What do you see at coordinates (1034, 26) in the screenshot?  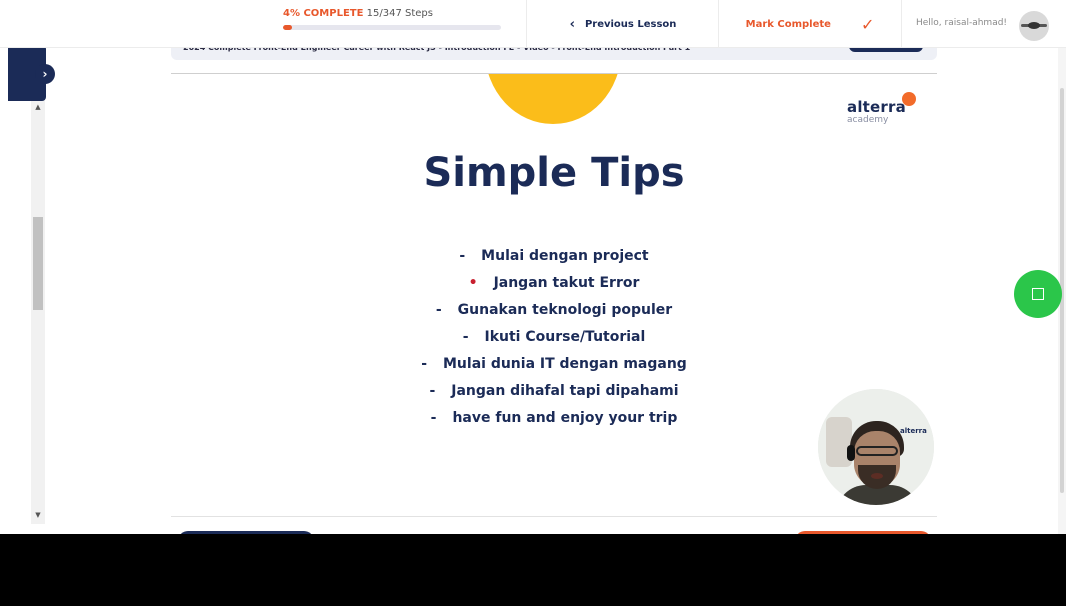 I see `avatar` at bounding box center [1034, 26].